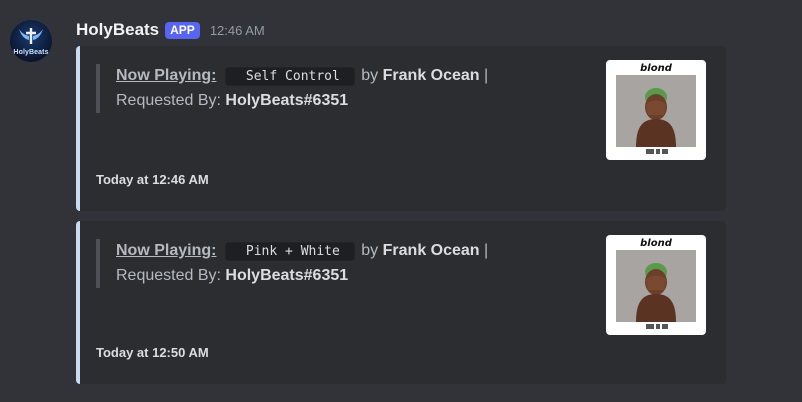 This screenshot has width=802, height=402. What do you see at coordinates (237, 30) in the screenshot?
I see `message-timestamp: 12:46 AM` at bounding box center [237, 30].